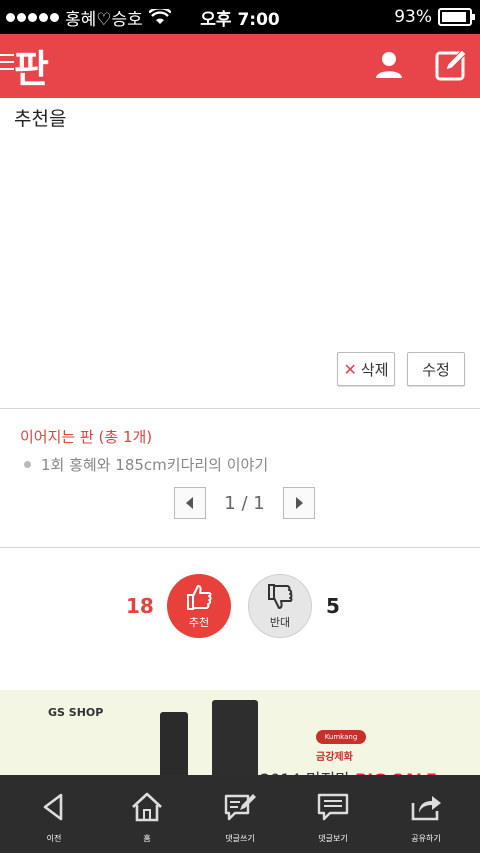  I want to click on app-logo: 판, so click(31, 65).